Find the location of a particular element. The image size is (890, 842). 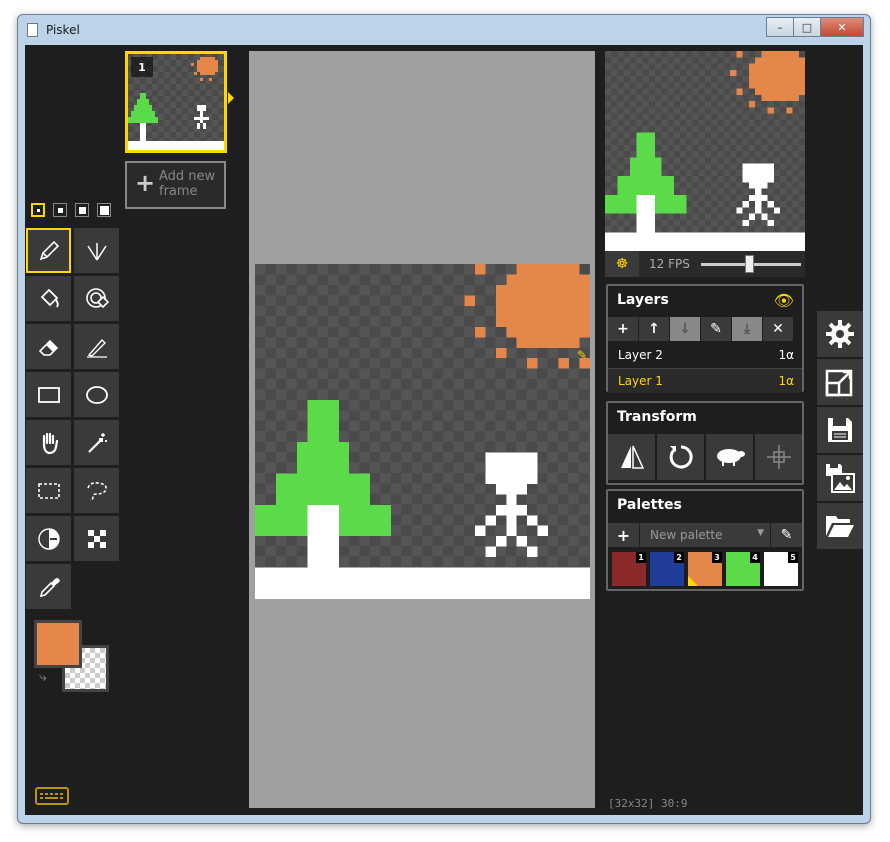

center-icon is located at coordinates (778, 457).